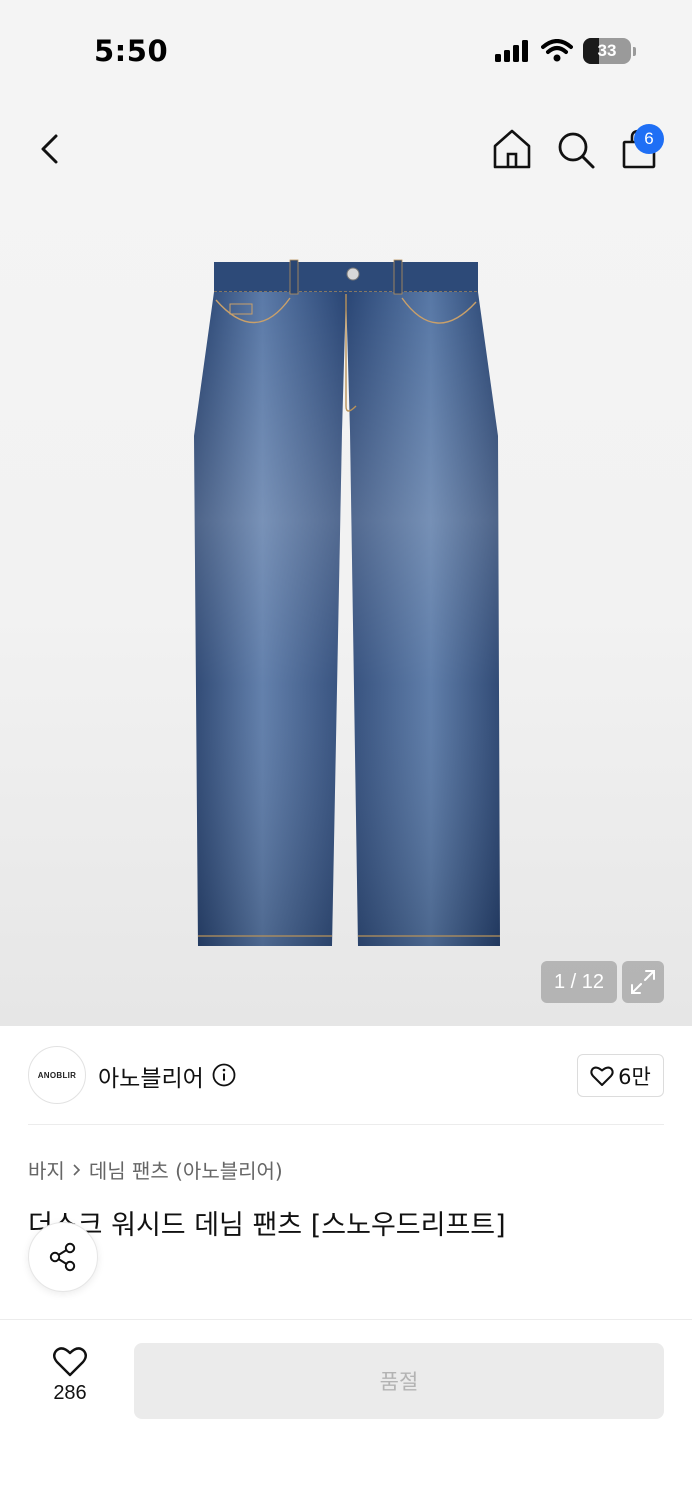 Image resolution: width=692 pixels, height=1500 pixels. I want to click on wishlist-button: 286, so click(70, 1375).